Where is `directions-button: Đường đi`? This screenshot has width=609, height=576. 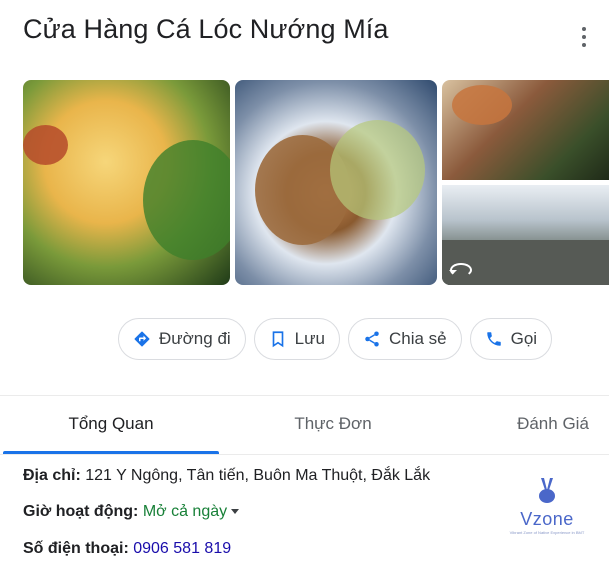 directions-button: Đường đi is located at coordinates (182, 339).